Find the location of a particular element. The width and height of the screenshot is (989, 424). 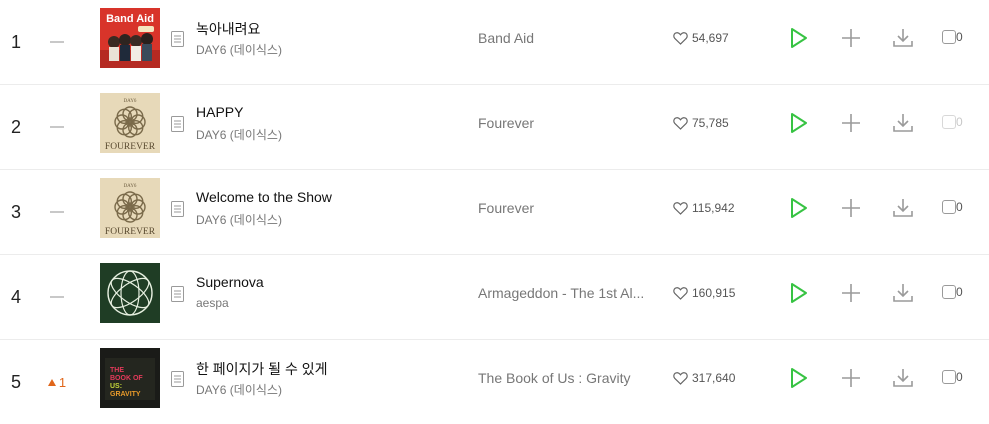

album-cover: THE BOOK OF US: GRAVITY is located at coordinates (130, 378).